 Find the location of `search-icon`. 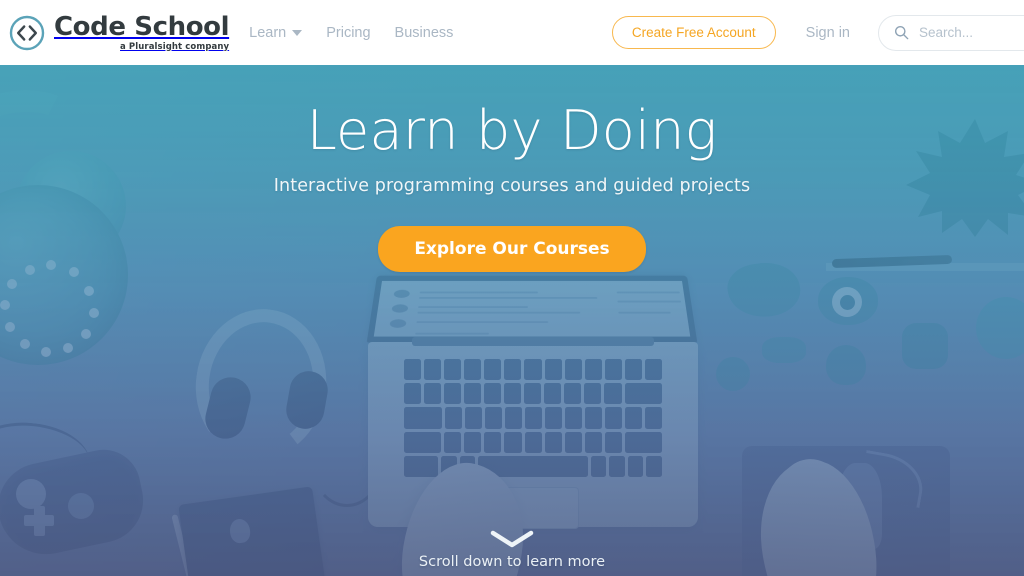

search-icon is located at coordinates (901, 32).